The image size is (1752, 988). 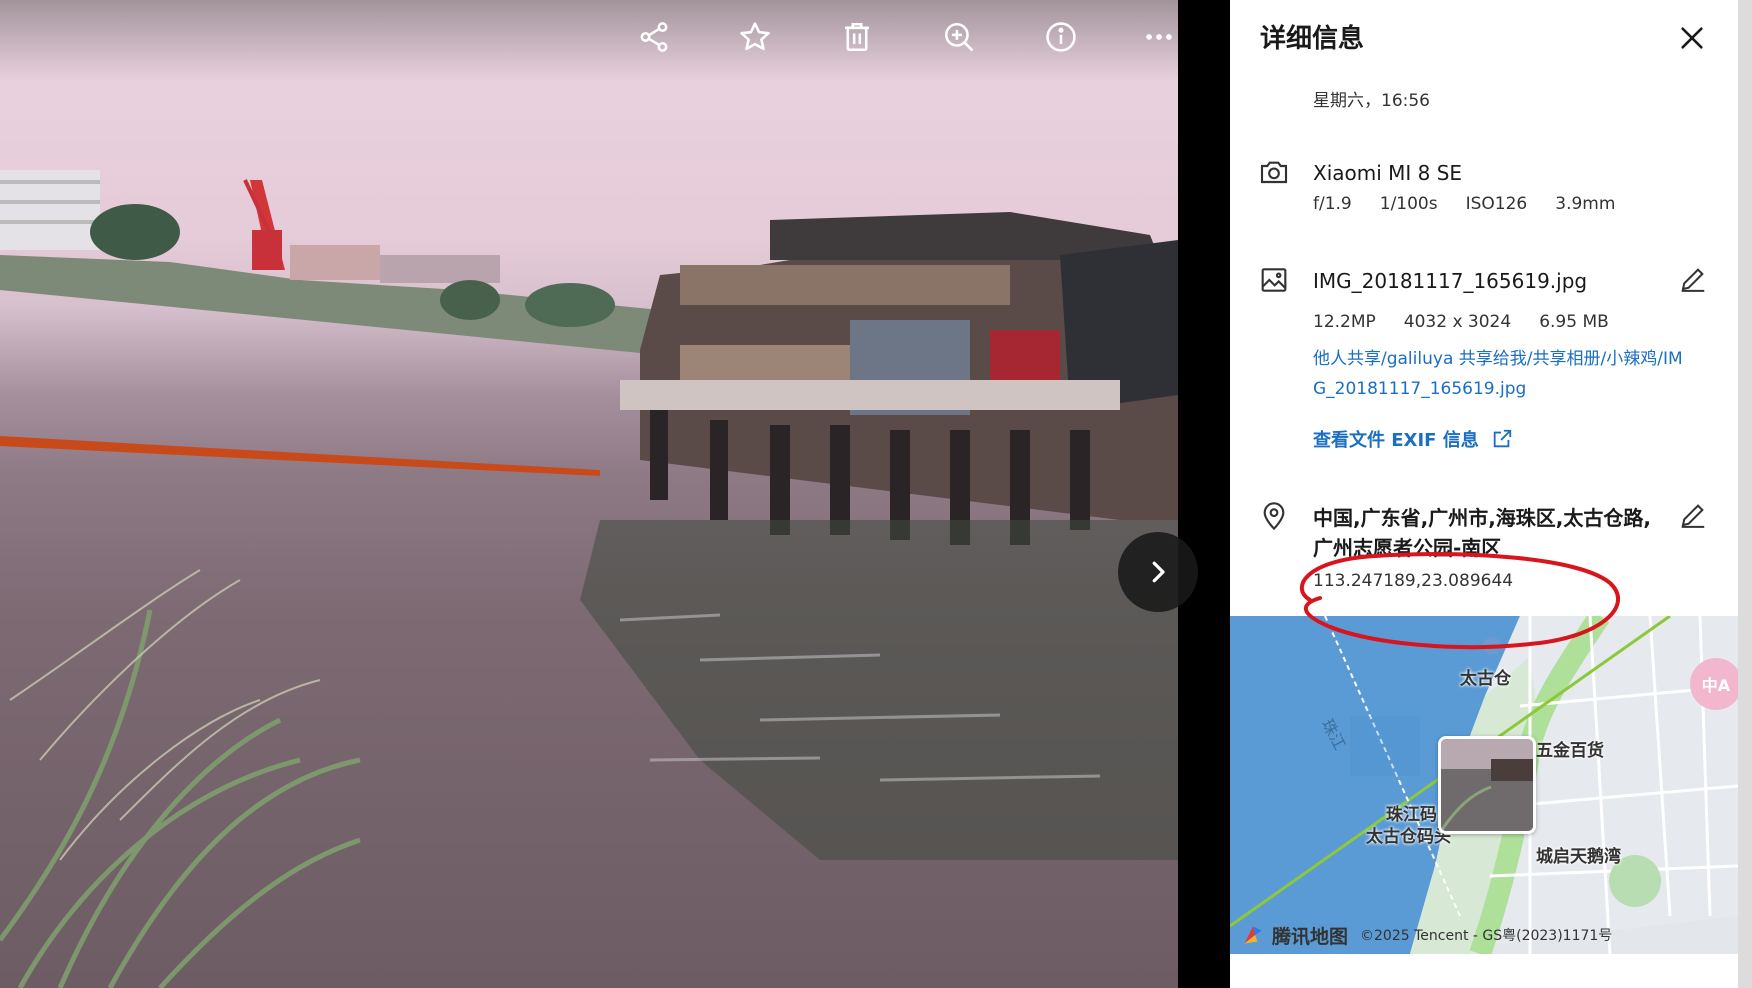 I want to click on tencent-map-logo-icon, so click(x=1253, y=935).